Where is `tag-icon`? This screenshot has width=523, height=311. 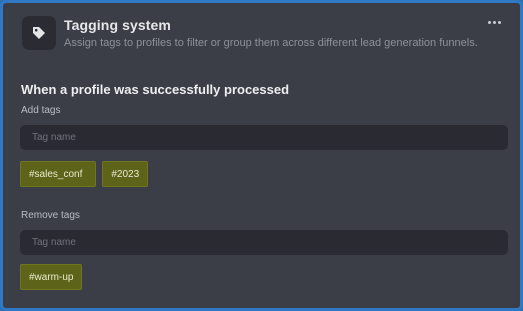 tag-icon is located at coordinates (39, 33).